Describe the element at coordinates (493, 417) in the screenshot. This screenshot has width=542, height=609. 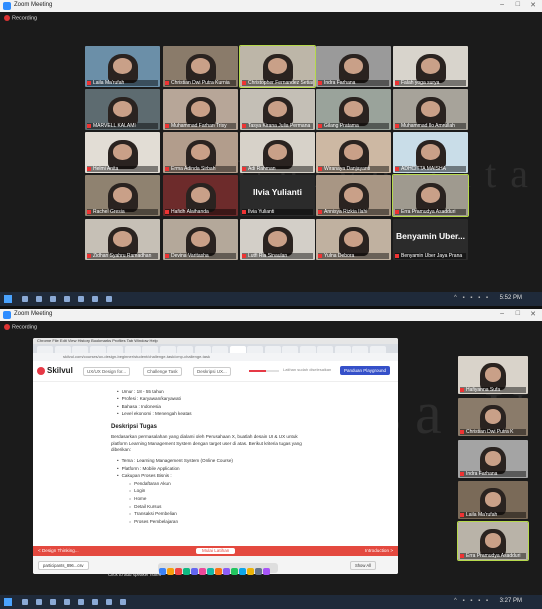
I see `participant-tile: Christian Dwi Putra K` at that location.